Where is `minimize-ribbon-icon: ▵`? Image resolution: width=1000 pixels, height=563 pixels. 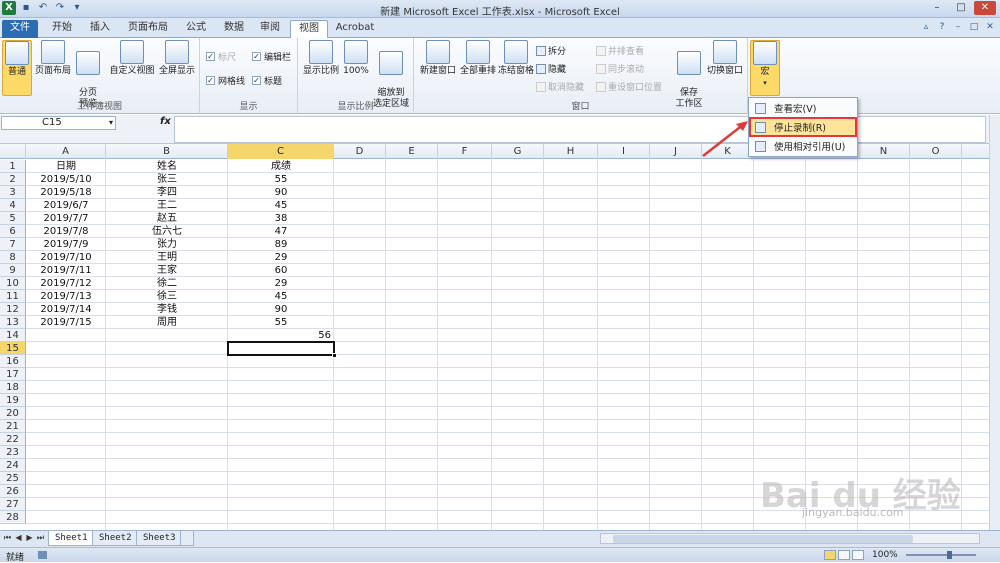
minimize-ribbon-icon: ▵ is located at coordinates (926, 27).